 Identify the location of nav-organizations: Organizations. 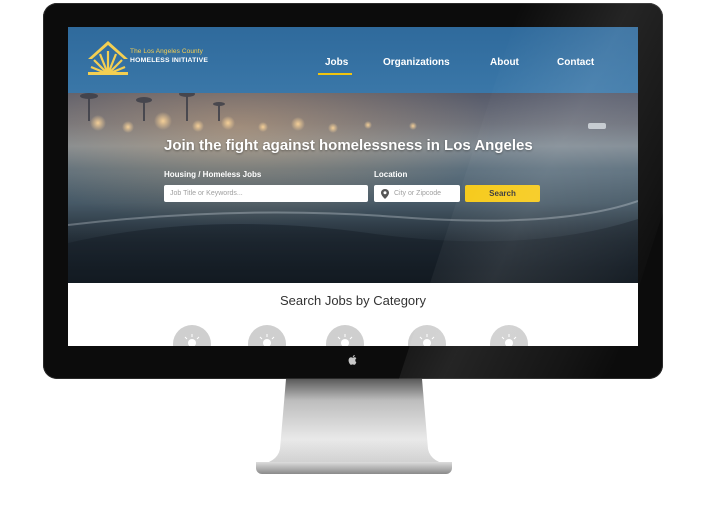
(416, 62).